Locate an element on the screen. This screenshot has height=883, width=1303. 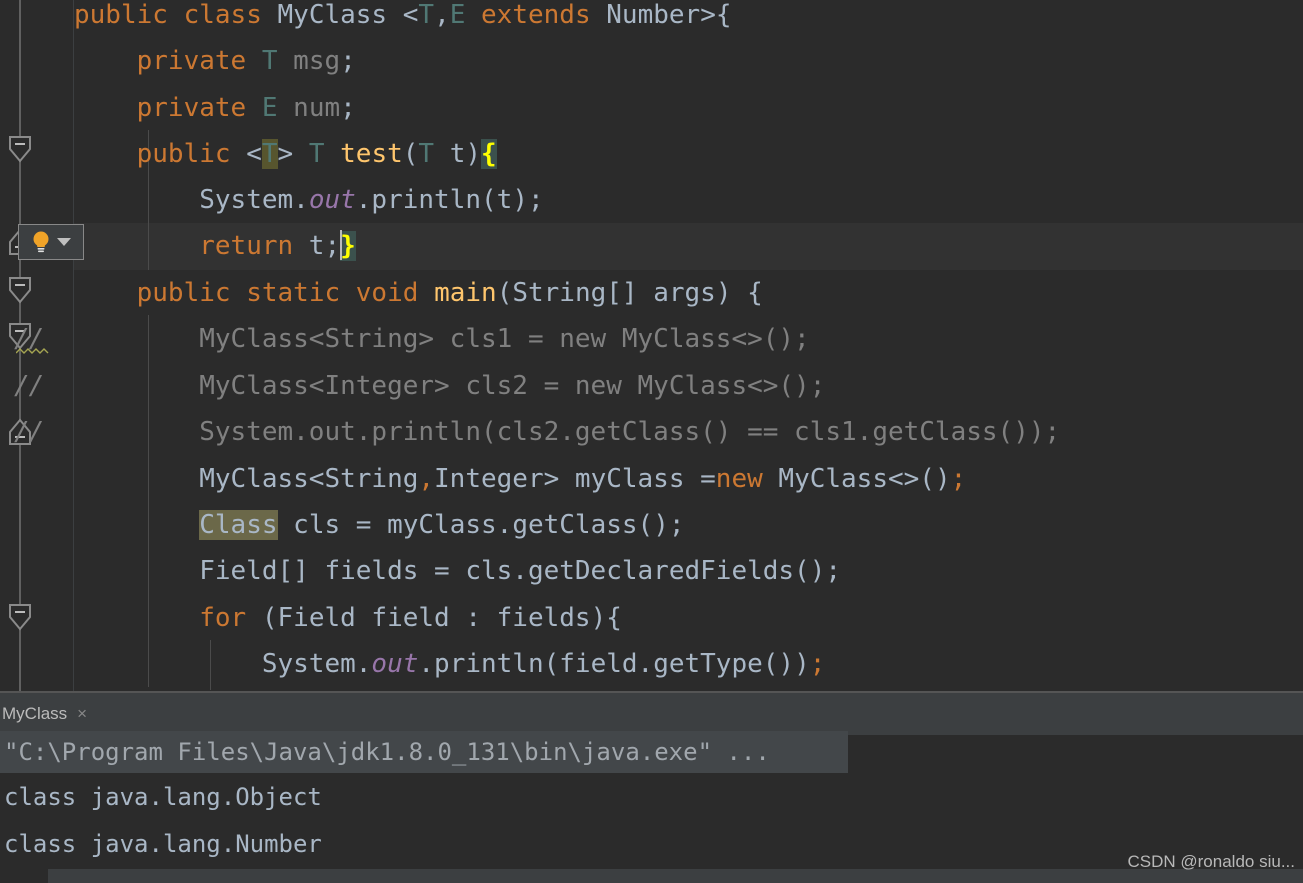
close-icon: × is located at coordinates (82, 714).